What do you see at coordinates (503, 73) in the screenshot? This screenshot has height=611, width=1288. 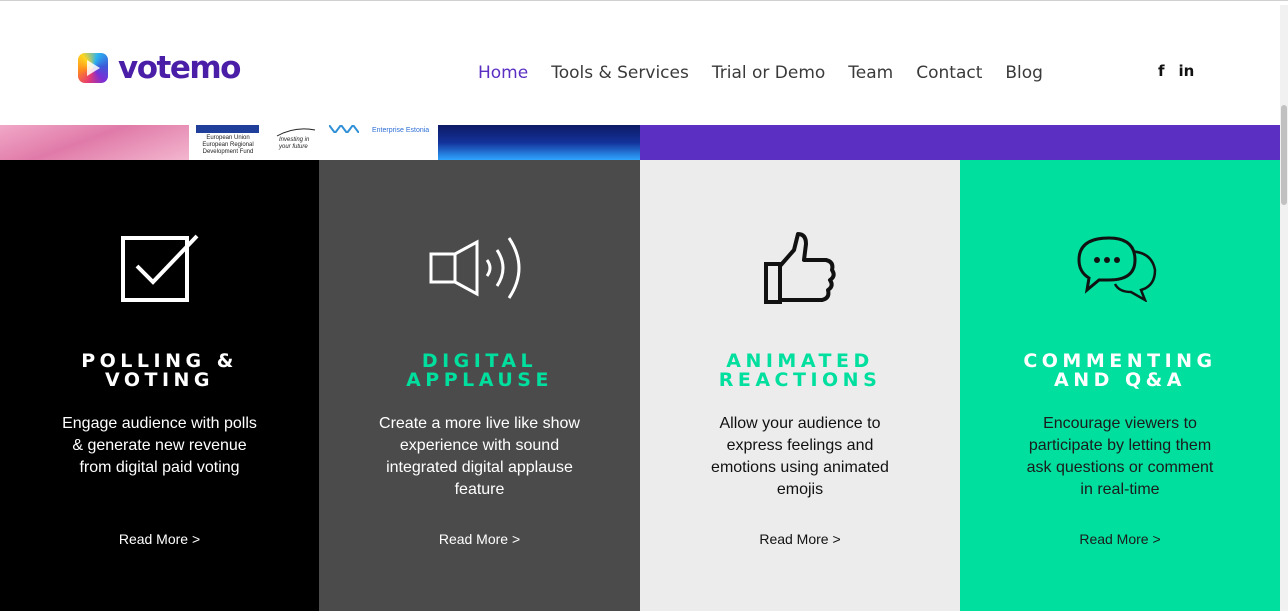 I see `nav-home: Home` at bounding box center [503, 73].